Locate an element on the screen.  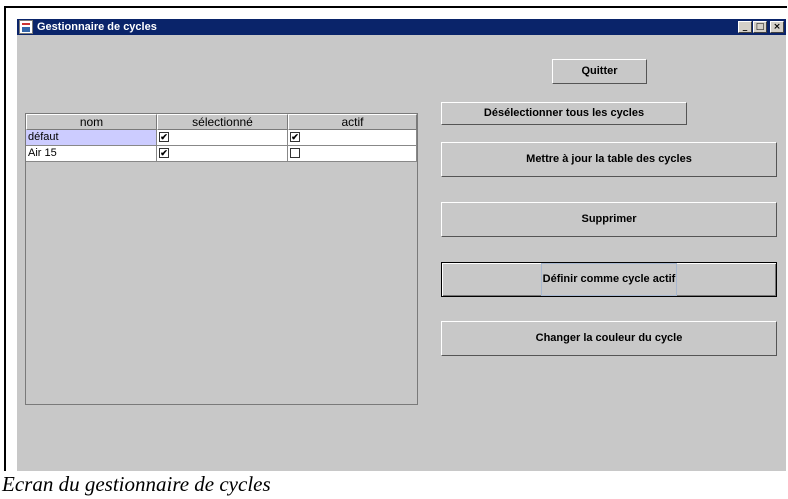
quit-button-label: Quitter is located at coordinates (599, 71).